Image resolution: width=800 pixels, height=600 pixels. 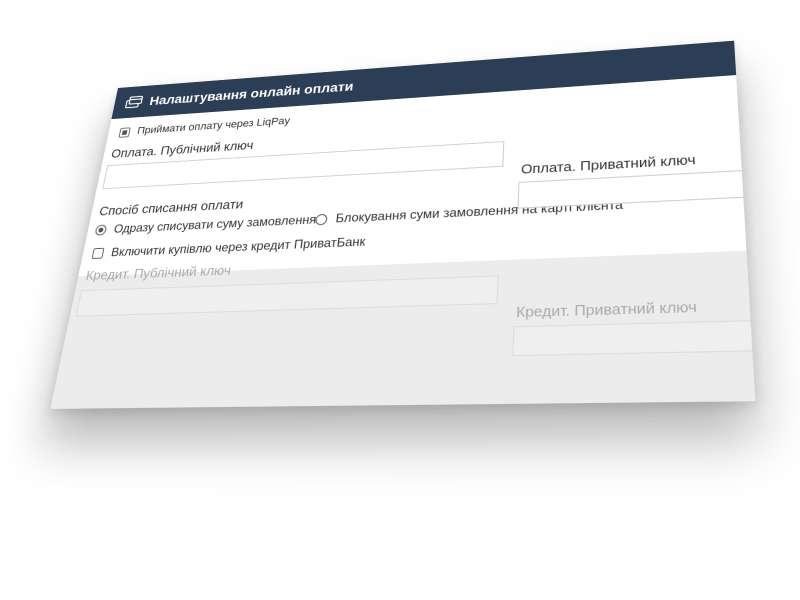 I want to click on charge-block-radio, so click(x=321, y=219).